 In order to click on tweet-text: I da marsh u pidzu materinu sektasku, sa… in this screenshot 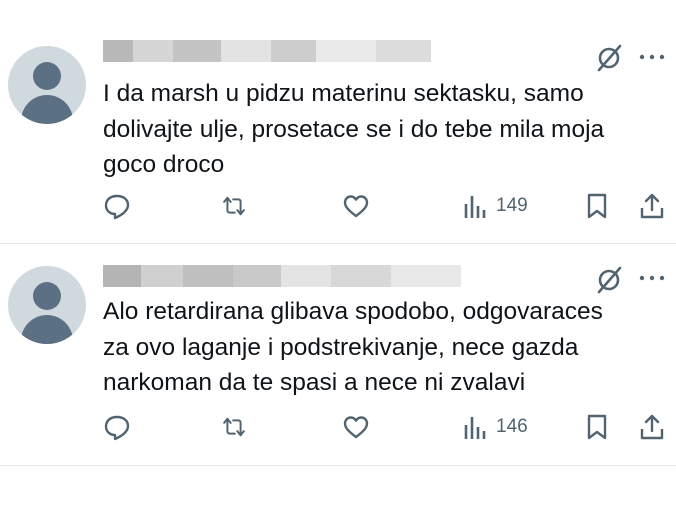, I will do `click(354, 129)`.